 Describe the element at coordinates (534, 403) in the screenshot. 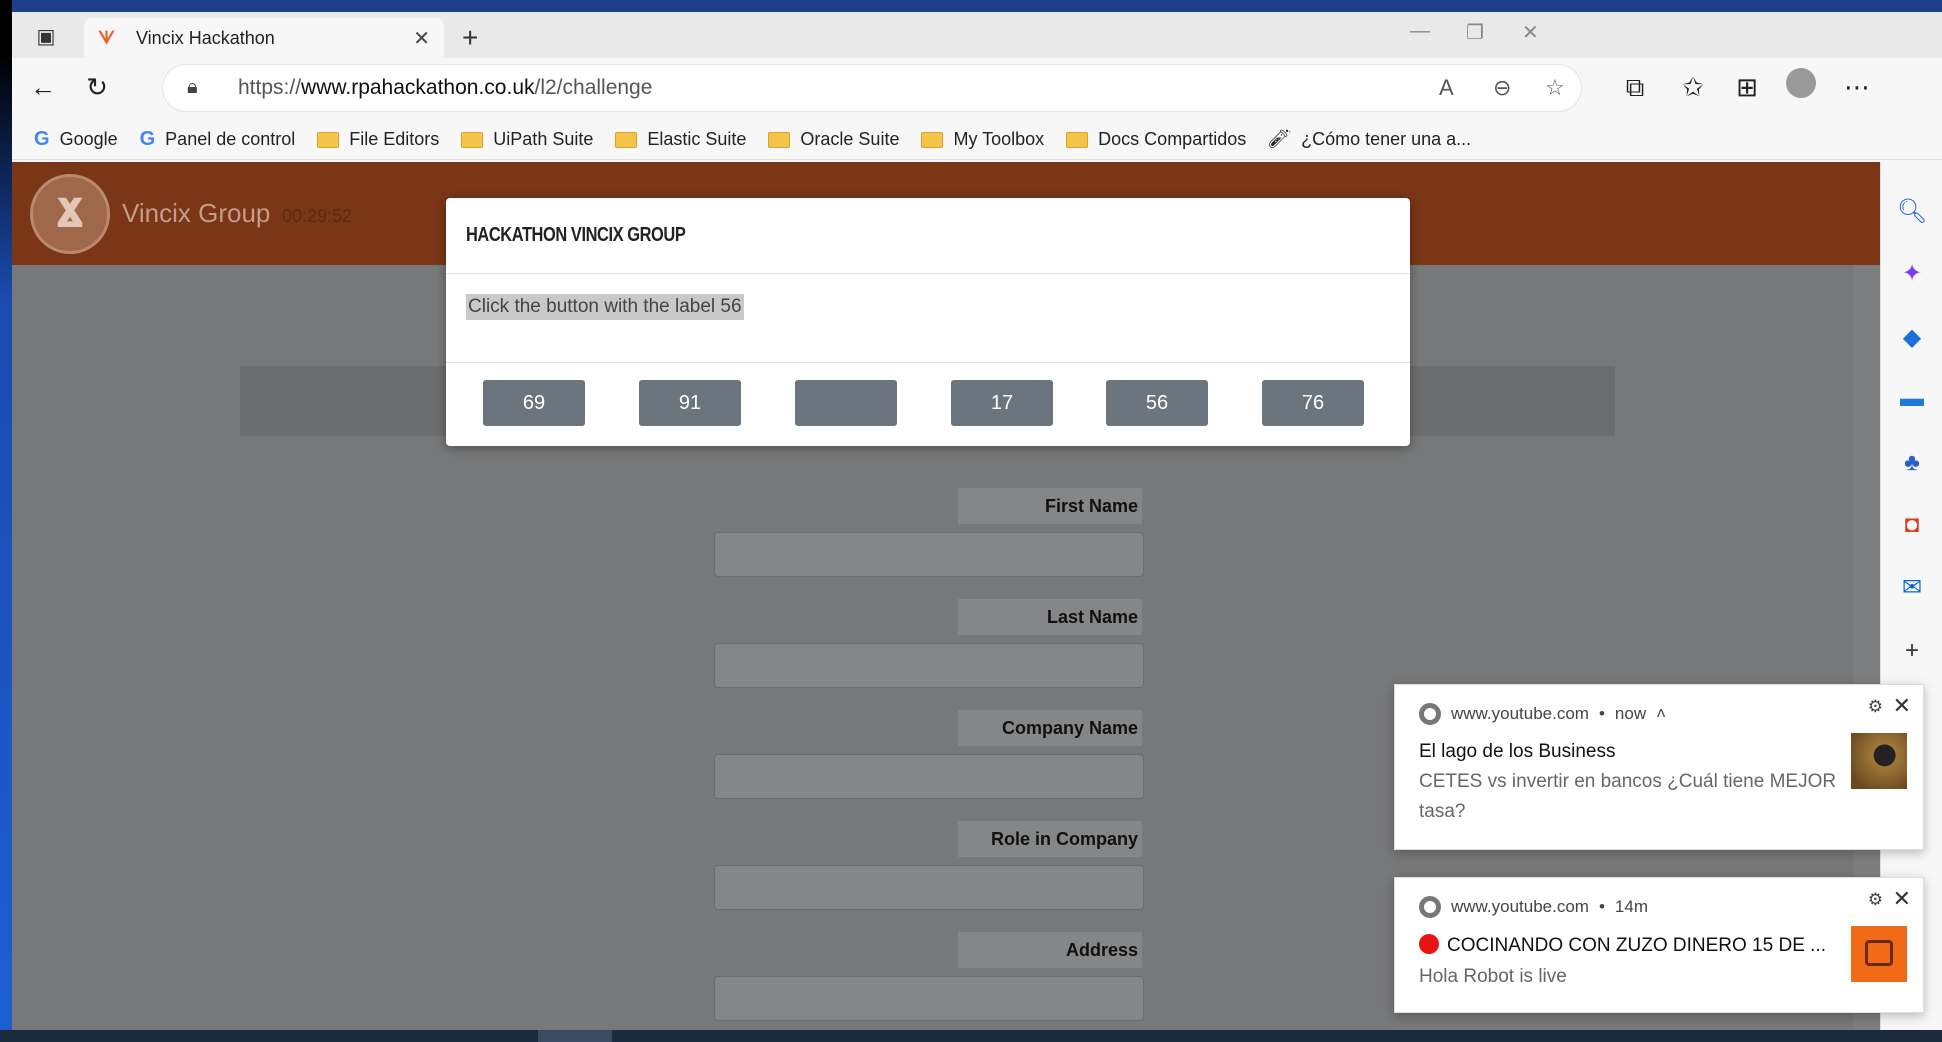

I see `option-button-69: 69` at that location.